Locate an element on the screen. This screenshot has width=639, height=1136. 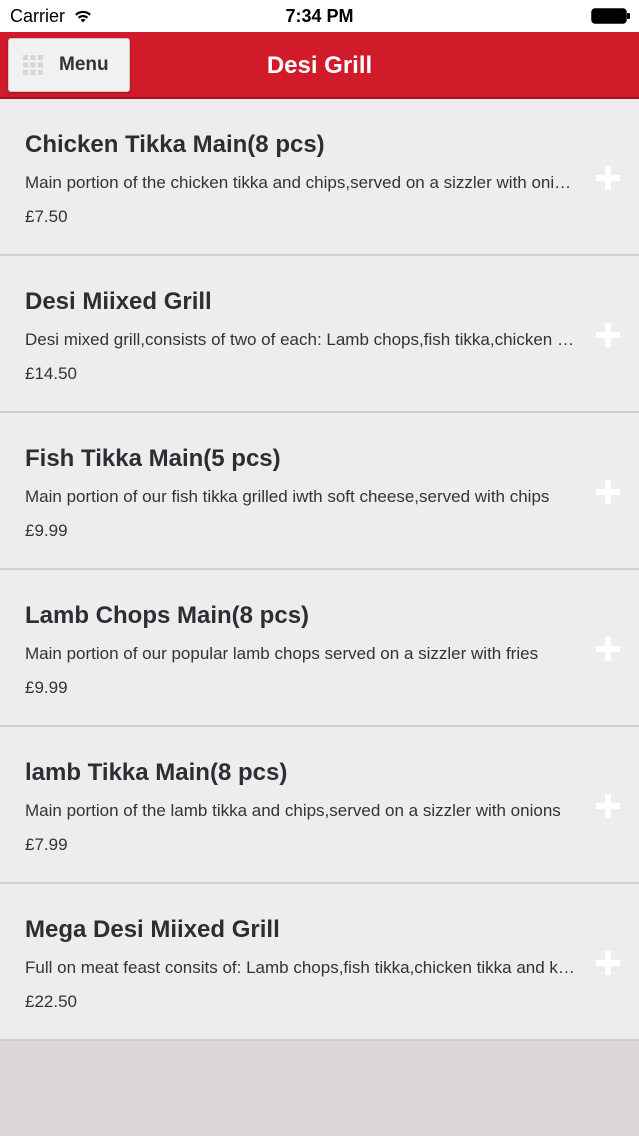
item-price: £7.50 is located at coordinates (46, 216).